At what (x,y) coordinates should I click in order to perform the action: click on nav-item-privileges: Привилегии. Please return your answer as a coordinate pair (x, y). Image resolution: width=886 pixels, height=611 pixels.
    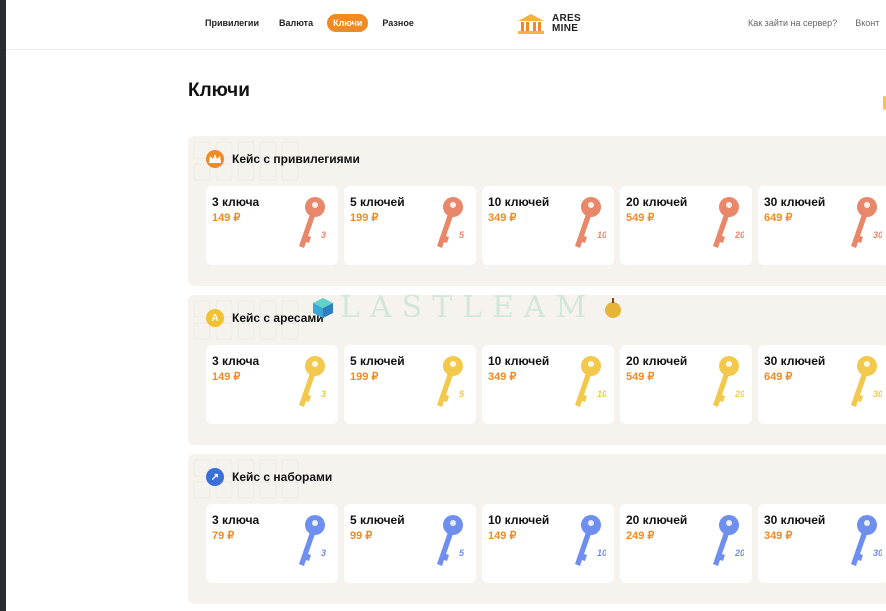
    Looking at the image, I should click on (232, 23).